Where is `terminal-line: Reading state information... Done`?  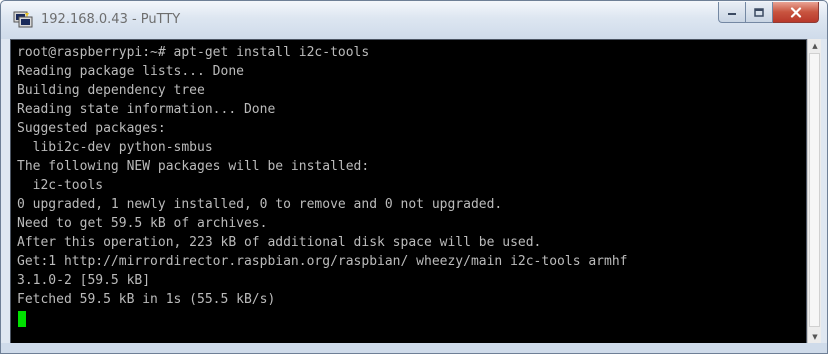
terminal-line: Reading state information... Done is located at coordinates (146, 109).